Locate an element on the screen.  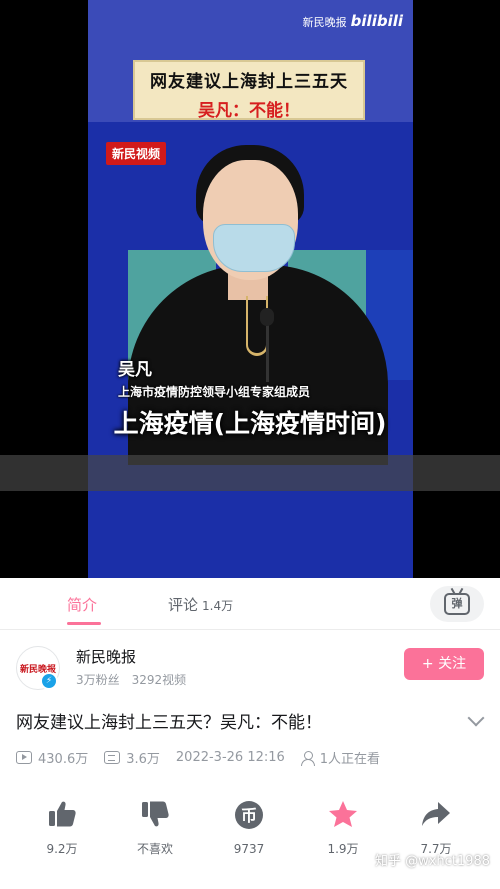
svg-text: 币 is located at coordinates (249, 815).